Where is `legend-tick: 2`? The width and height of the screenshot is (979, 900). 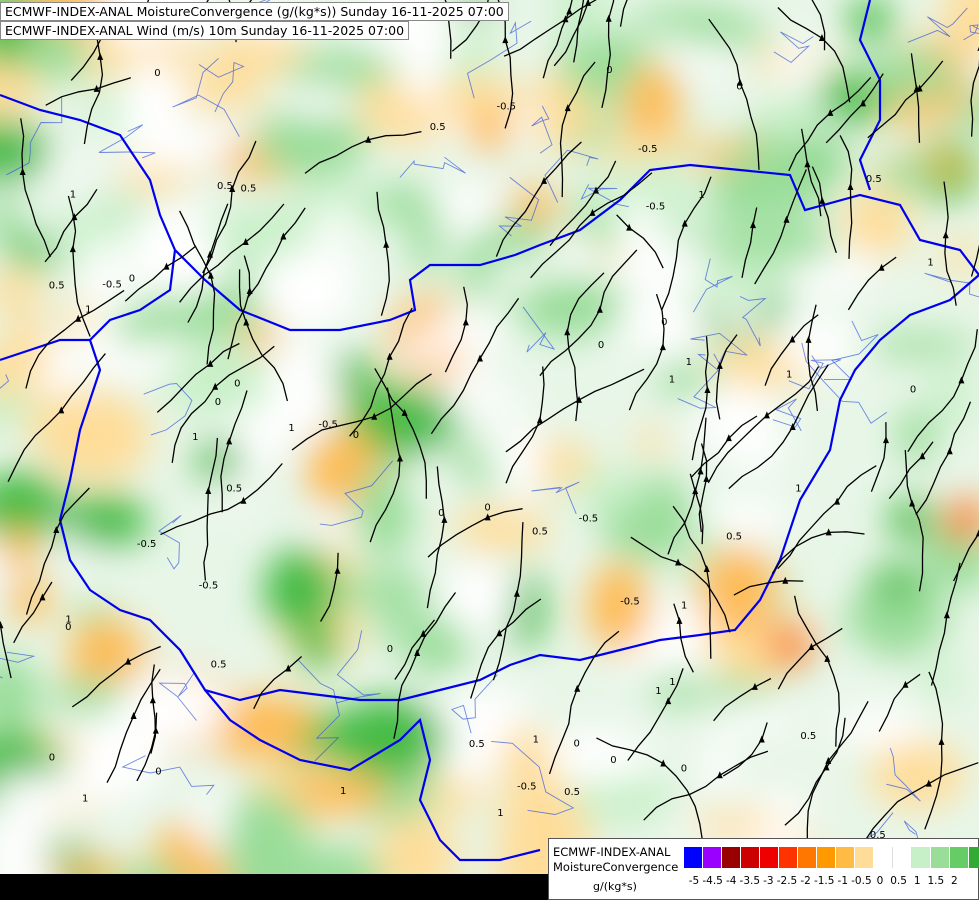
legend-tick: 2 is located at coordinates (954, 881).